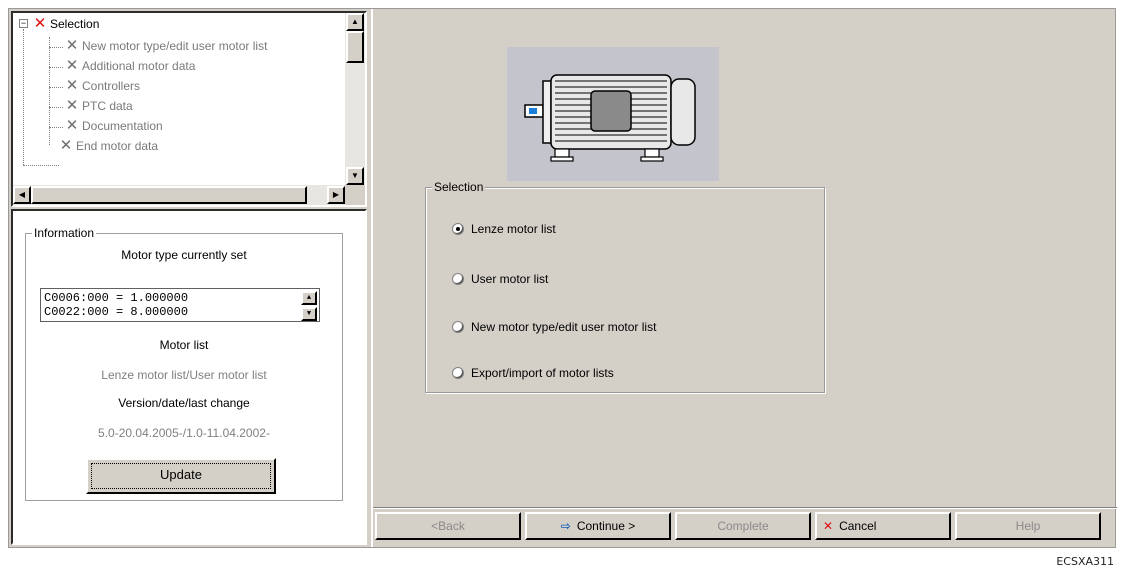 The height and width of the screenshot is (572, 1124). What do you see at coordinates (510, 279) in the screenshot?
I see `radio-label: User motor list` at bounding box center [510, 279].